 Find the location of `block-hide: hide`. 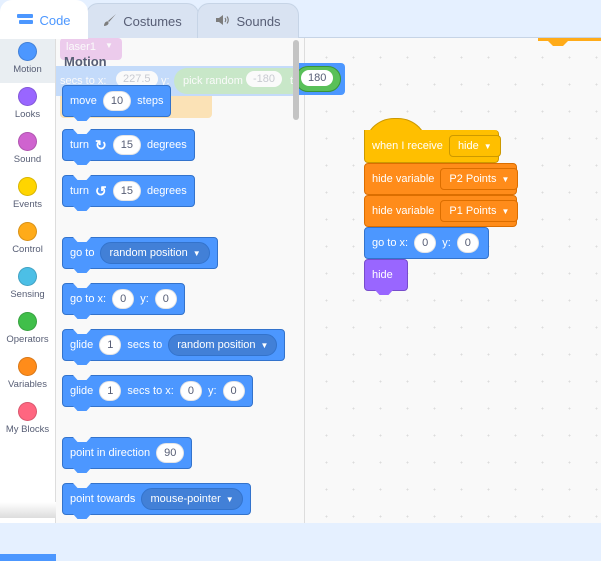

block-hide: hide is located at coordinates (386, 277).